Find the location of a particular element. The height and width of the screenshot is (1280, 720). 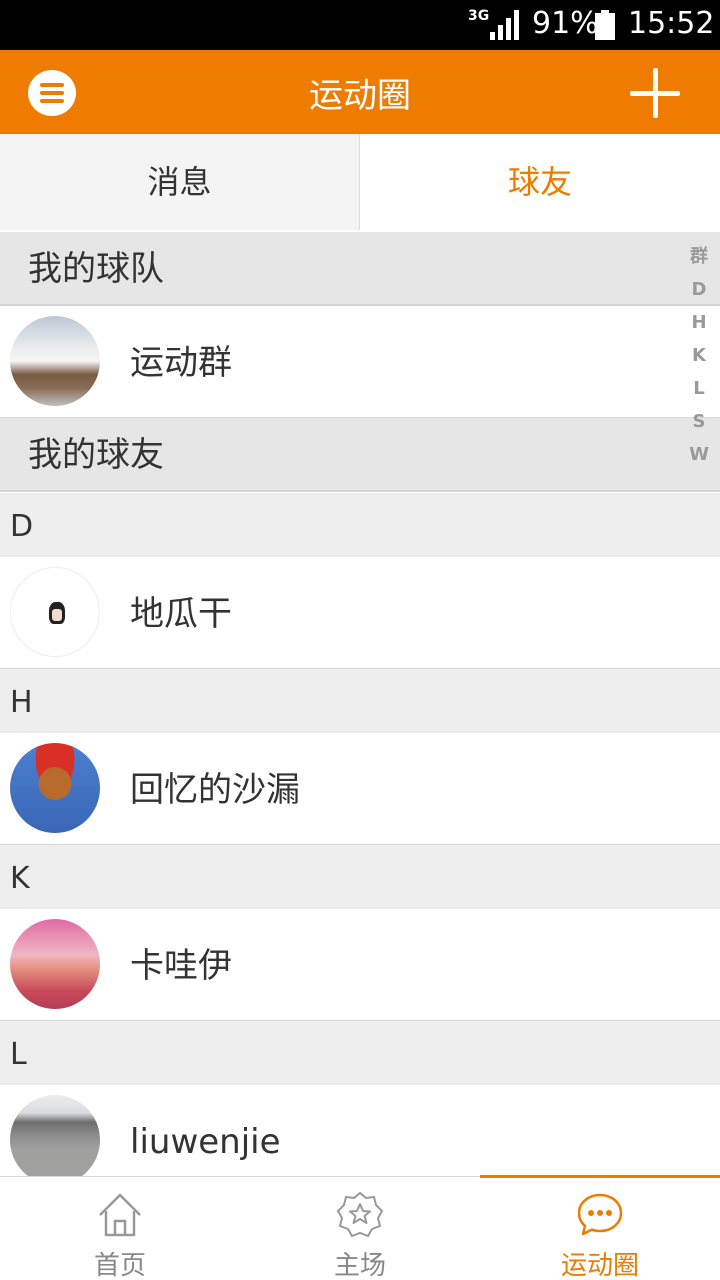

alphabet-index: 群 D H K L S W is located at coordinates (699, 355).